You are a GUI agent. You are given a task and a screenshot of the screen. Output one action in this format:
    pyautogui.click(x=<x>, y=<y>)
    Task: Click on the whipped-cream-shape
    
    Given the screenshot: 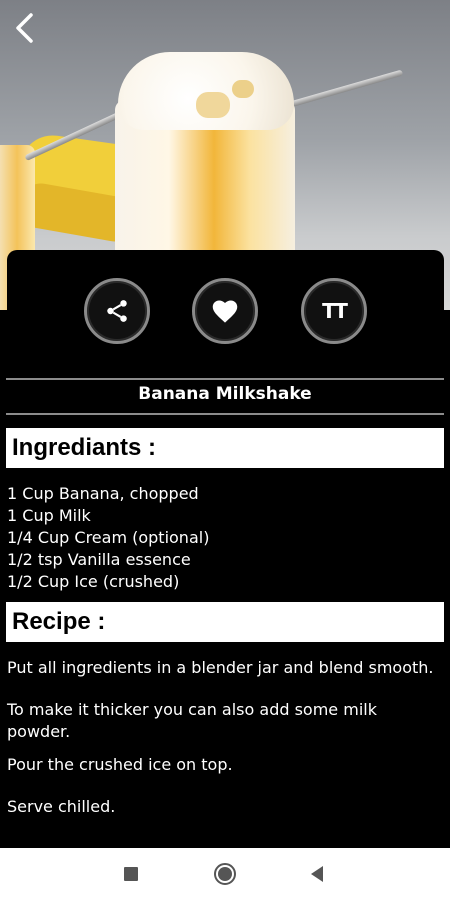 What is the action you would take?
    pyautogui.click(x=206, y=91)
    